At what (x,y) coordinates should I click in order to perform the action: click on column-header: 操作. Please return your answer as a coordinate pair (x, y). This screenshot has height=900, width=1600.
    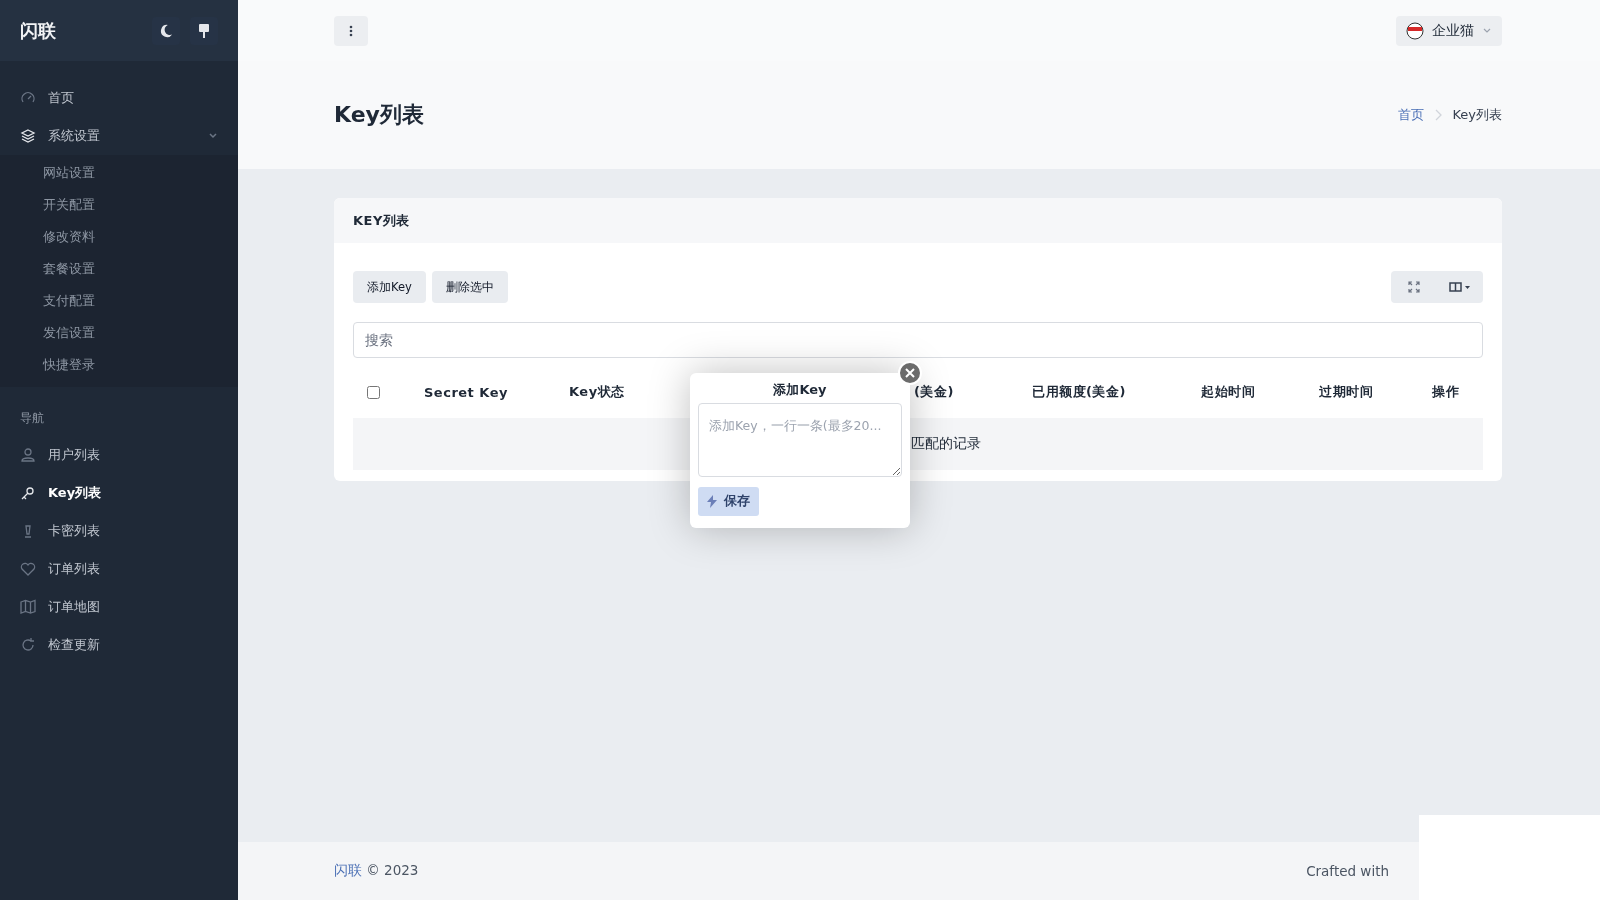
    Looking at the image, I should click on (1445, 391).